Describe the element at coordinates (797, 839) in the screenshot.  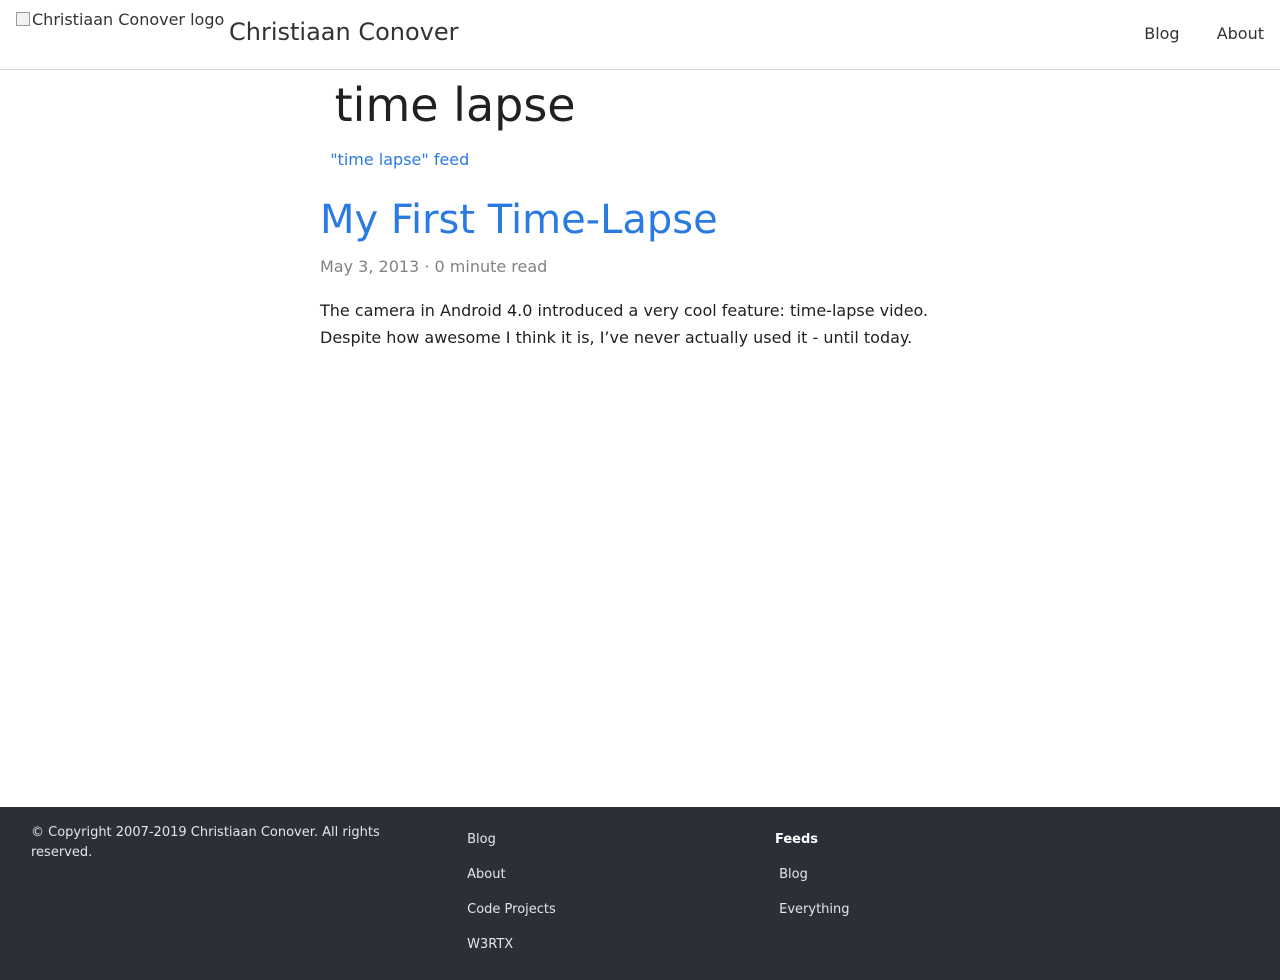
I see `feeds-heading: Feeds` at that location.